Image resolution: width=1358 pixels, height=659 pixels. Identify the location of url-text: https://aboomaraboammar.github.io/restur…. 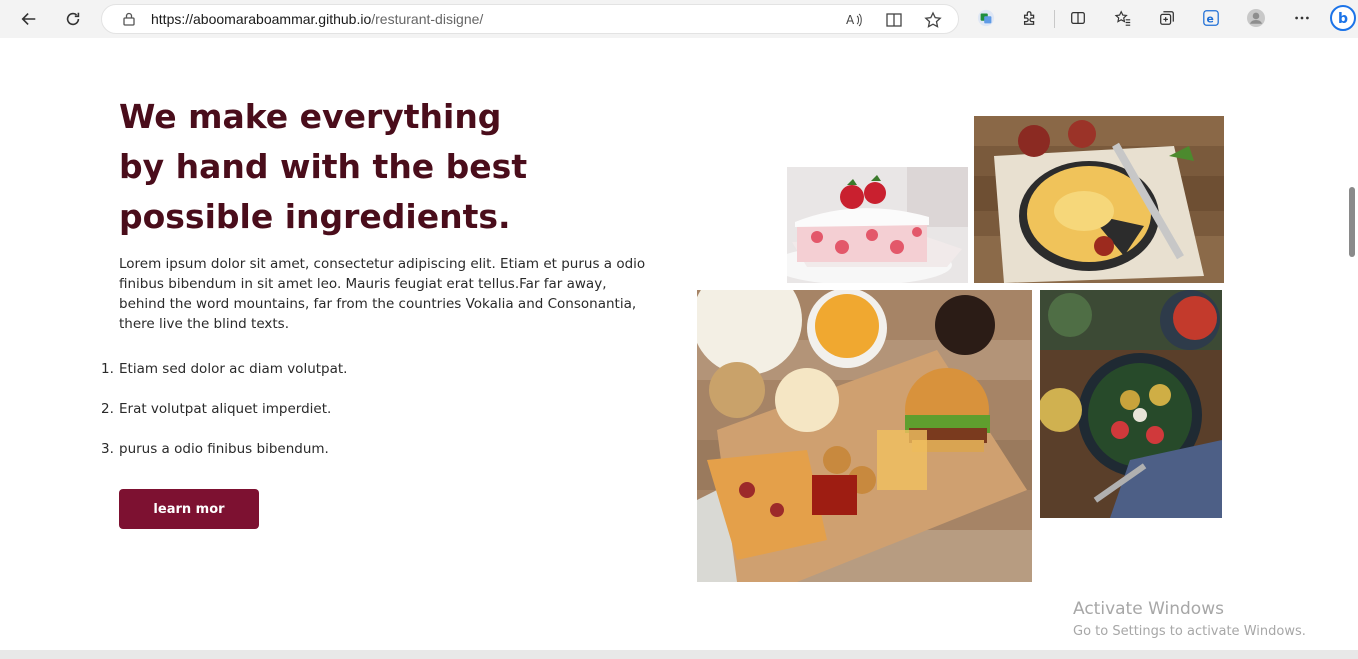
(317, 19).